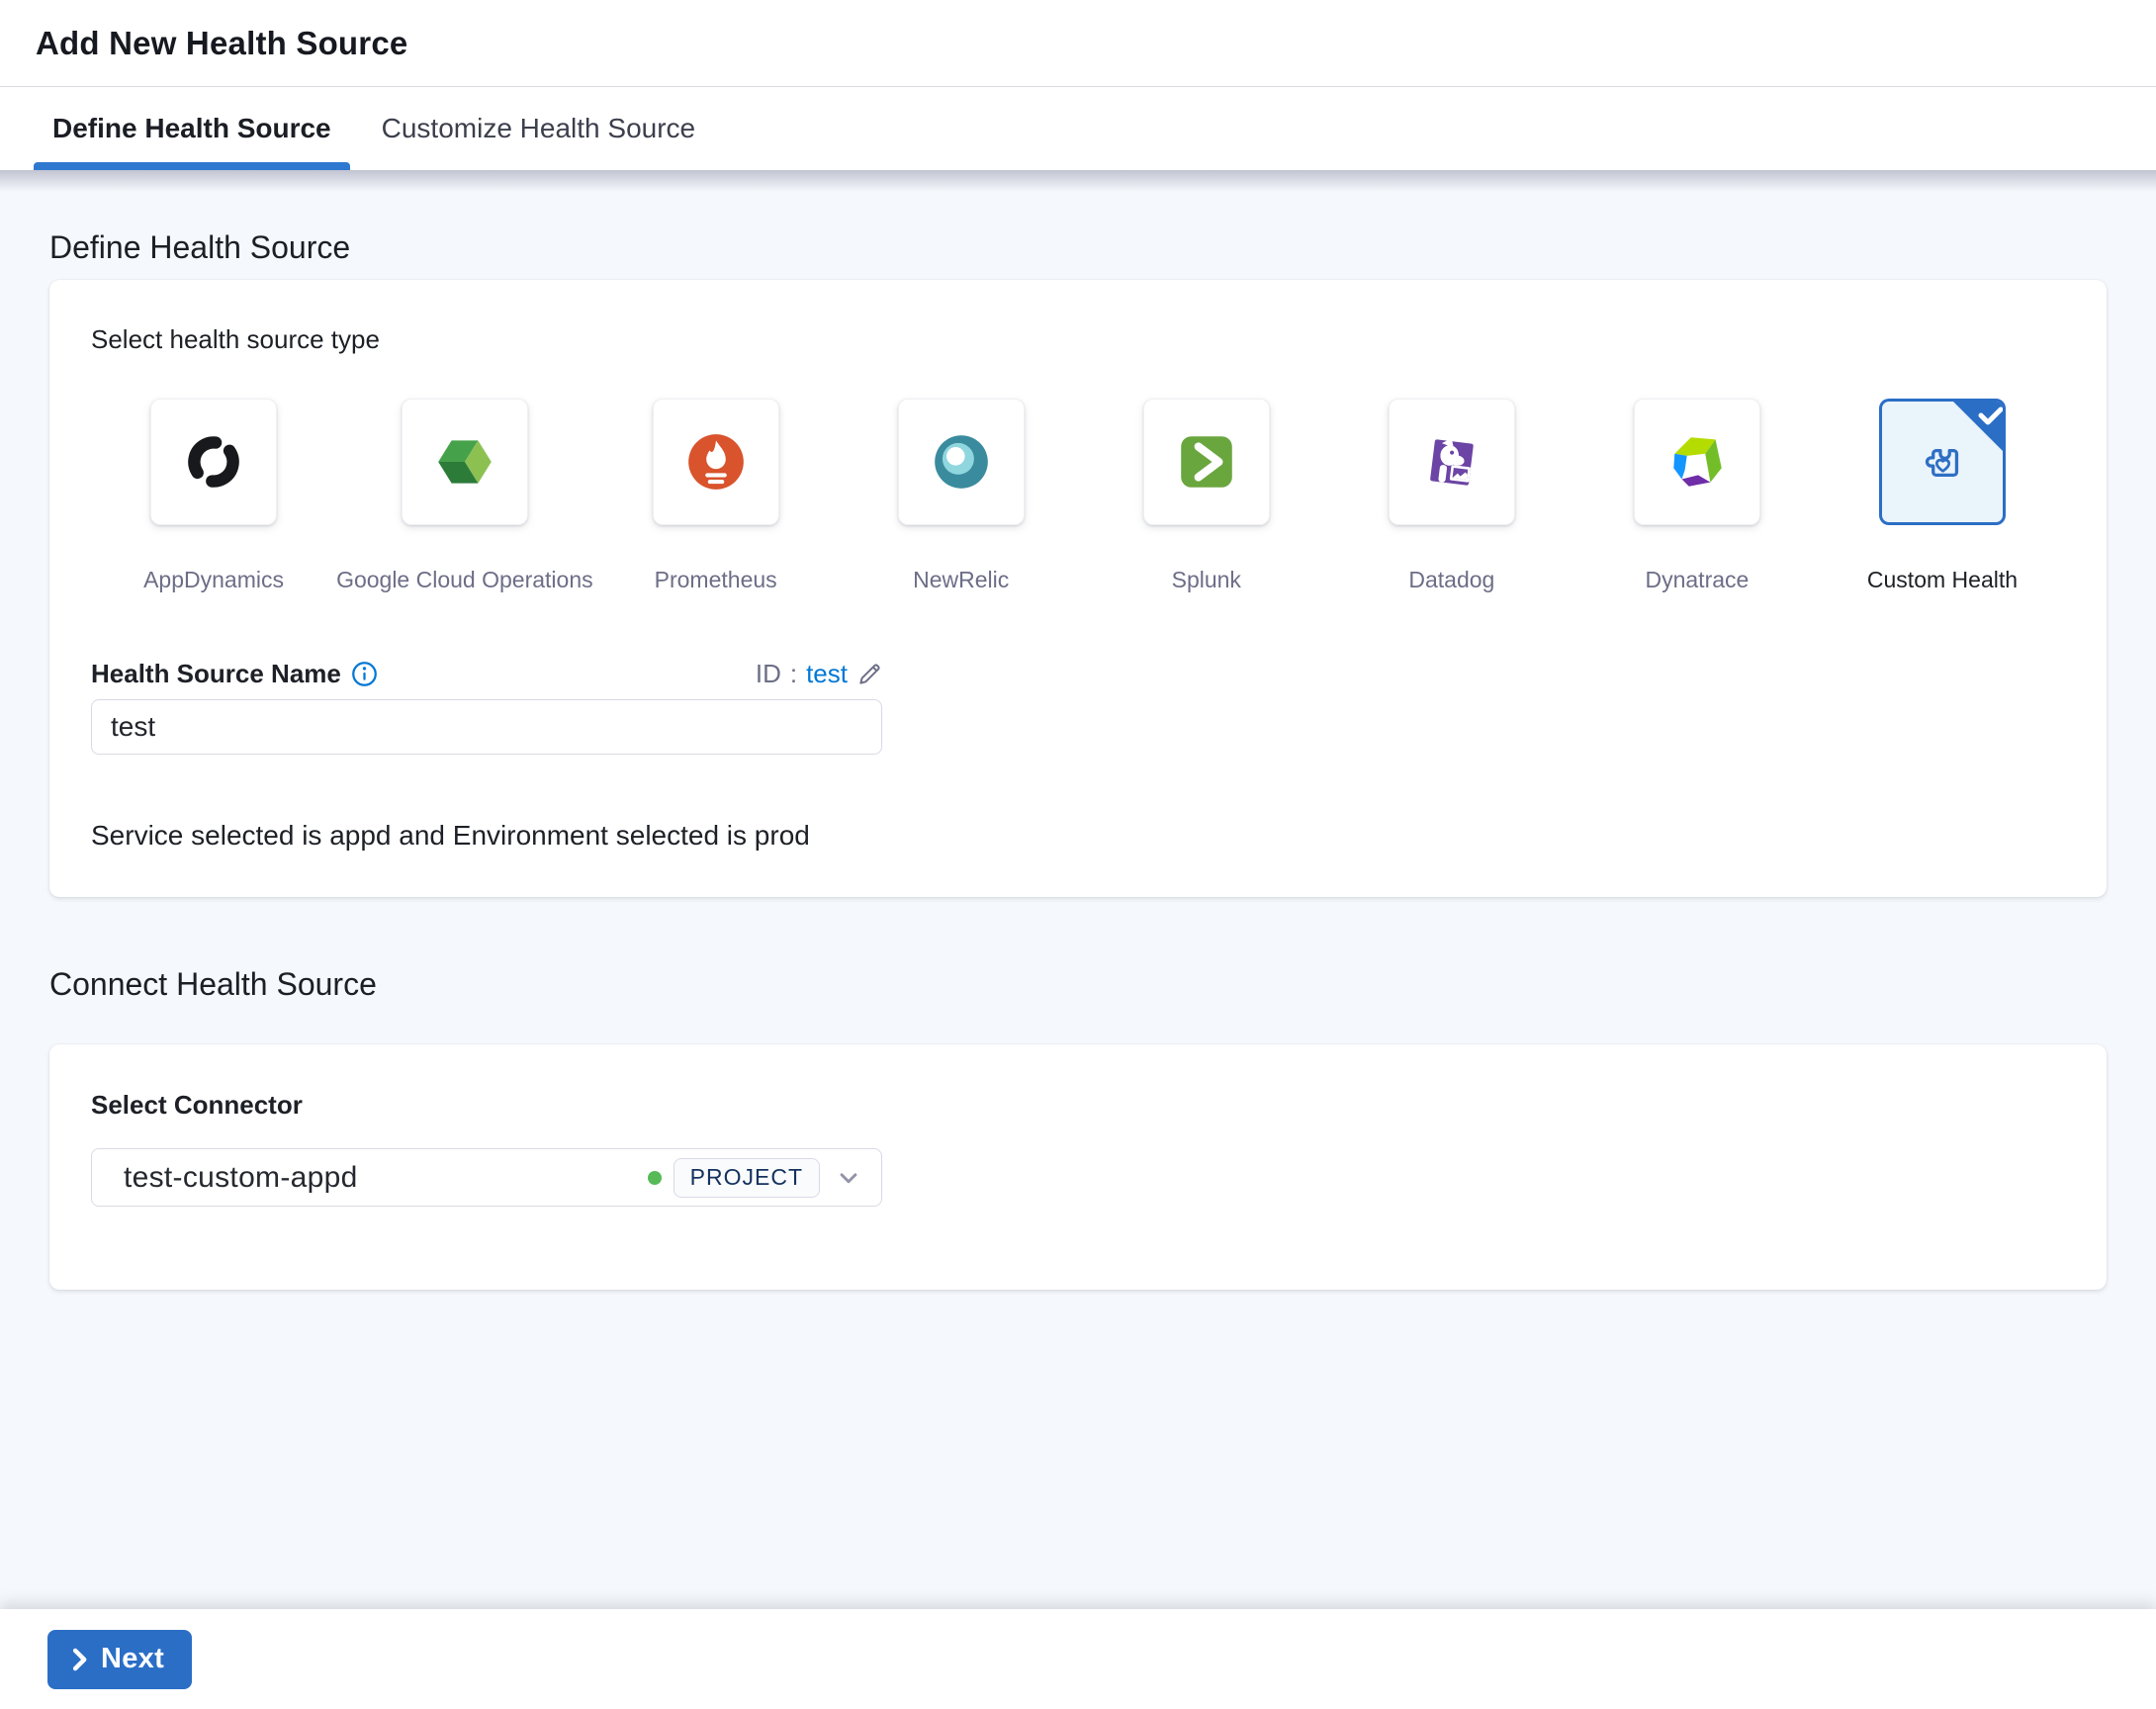 The image size is (2156, 1709). I want to click on info-icon, so click(364, 674).